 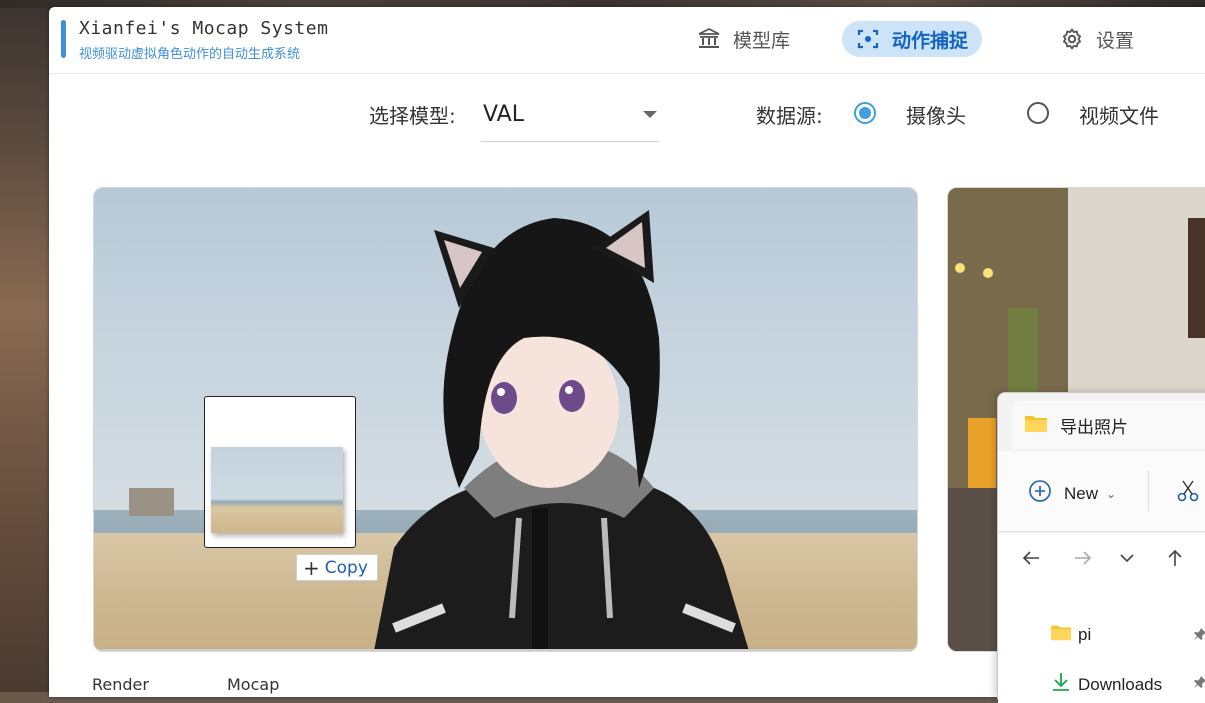 What do you see at coordinates (865, 113) in the screenshot?
I see `radio-camera` at bounding box center [865, 113].